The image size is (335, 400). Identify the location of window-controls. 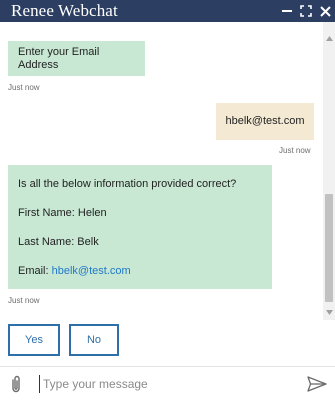
(307, 11).